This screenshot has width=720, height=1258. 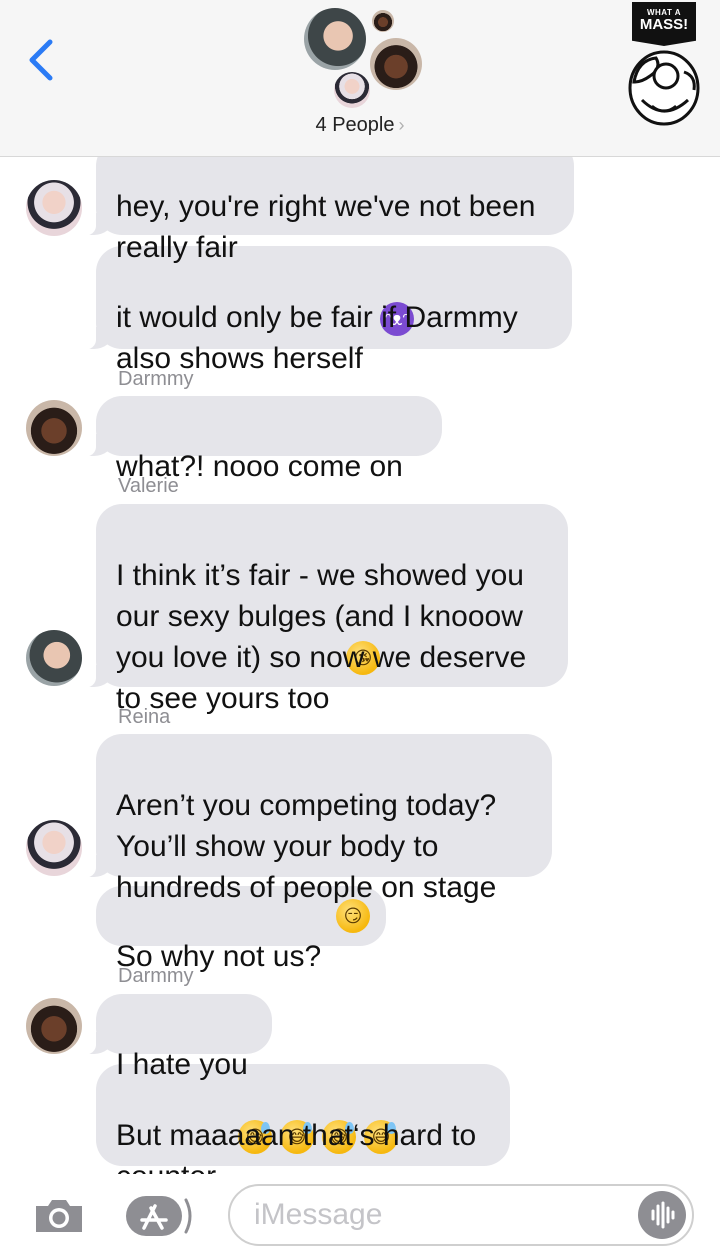 I want to click on logo-banner: WHAT A MASS!, so click(x=664, y=24).